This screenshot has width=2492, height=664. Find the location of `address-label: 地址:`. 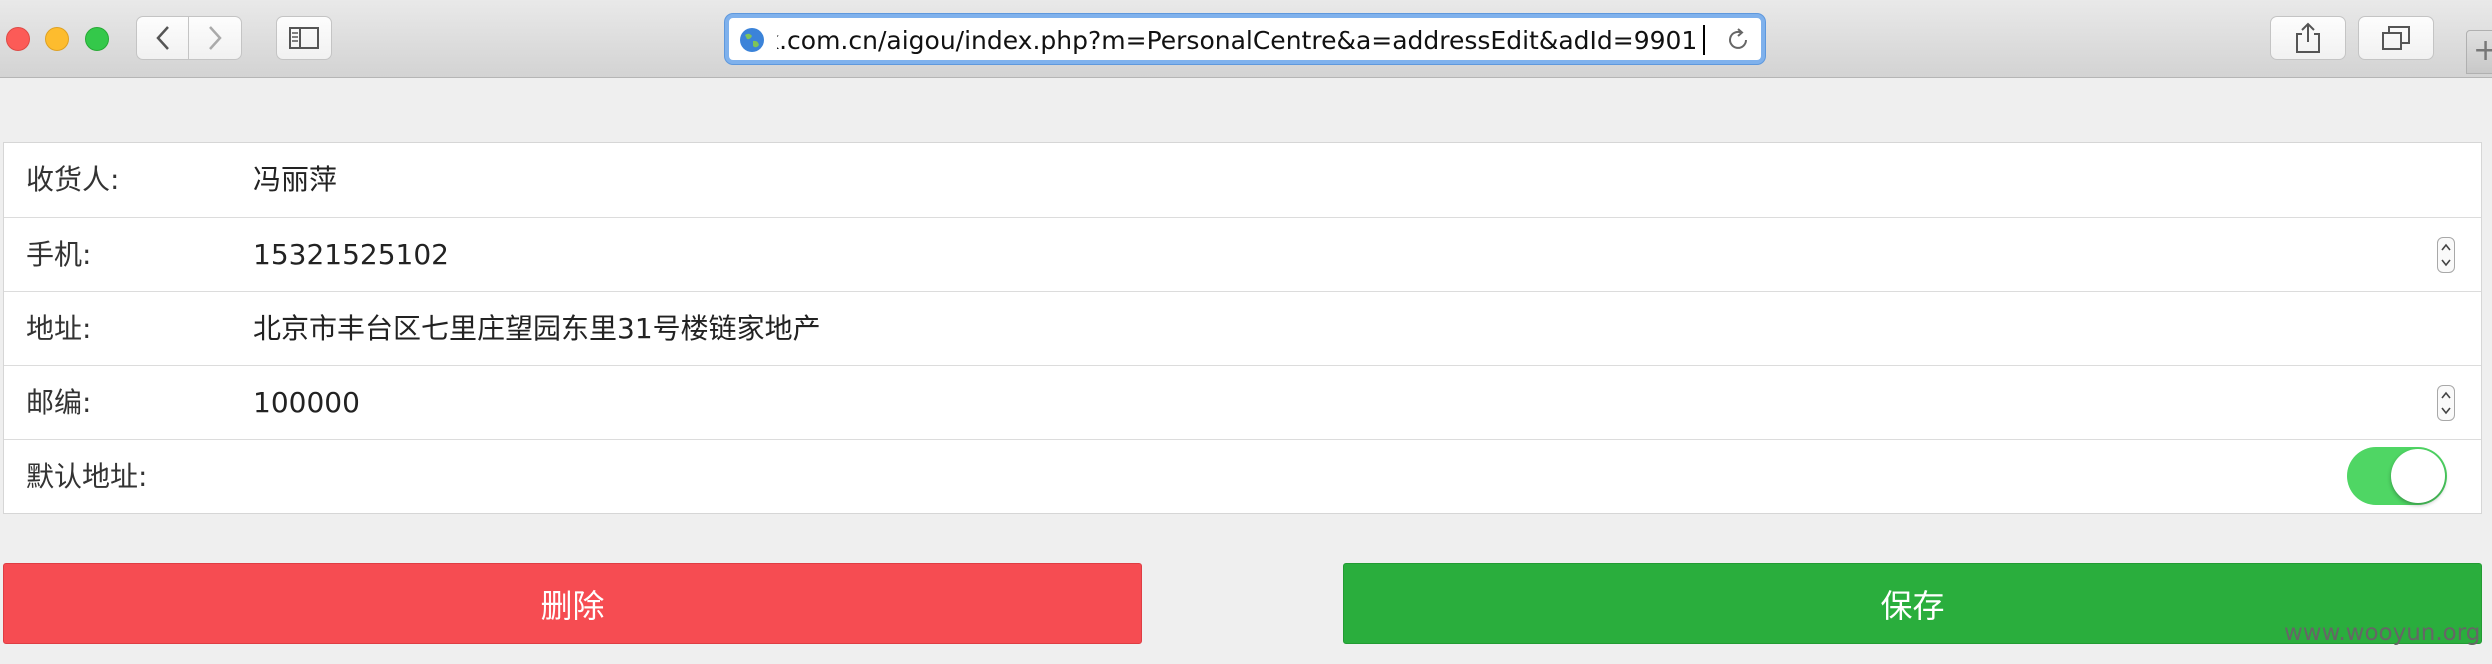

address-label: 地址: is located at coordinates (59, 328).